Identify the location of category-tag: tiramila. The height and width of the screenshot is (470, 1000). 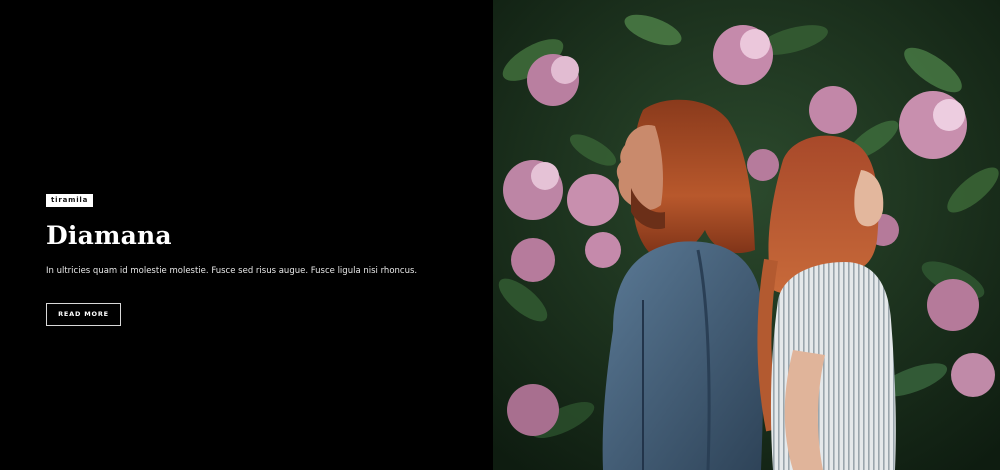
(70, 200).